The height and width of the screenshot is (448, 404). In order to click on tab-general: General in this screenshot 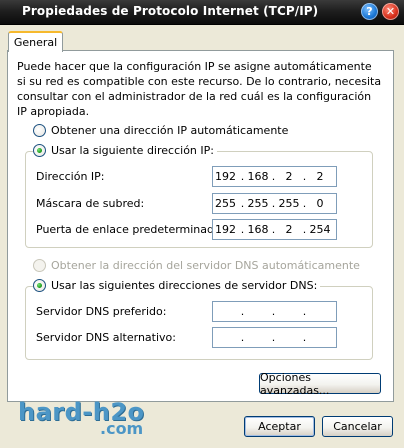, I will do `click(35, 41)`.